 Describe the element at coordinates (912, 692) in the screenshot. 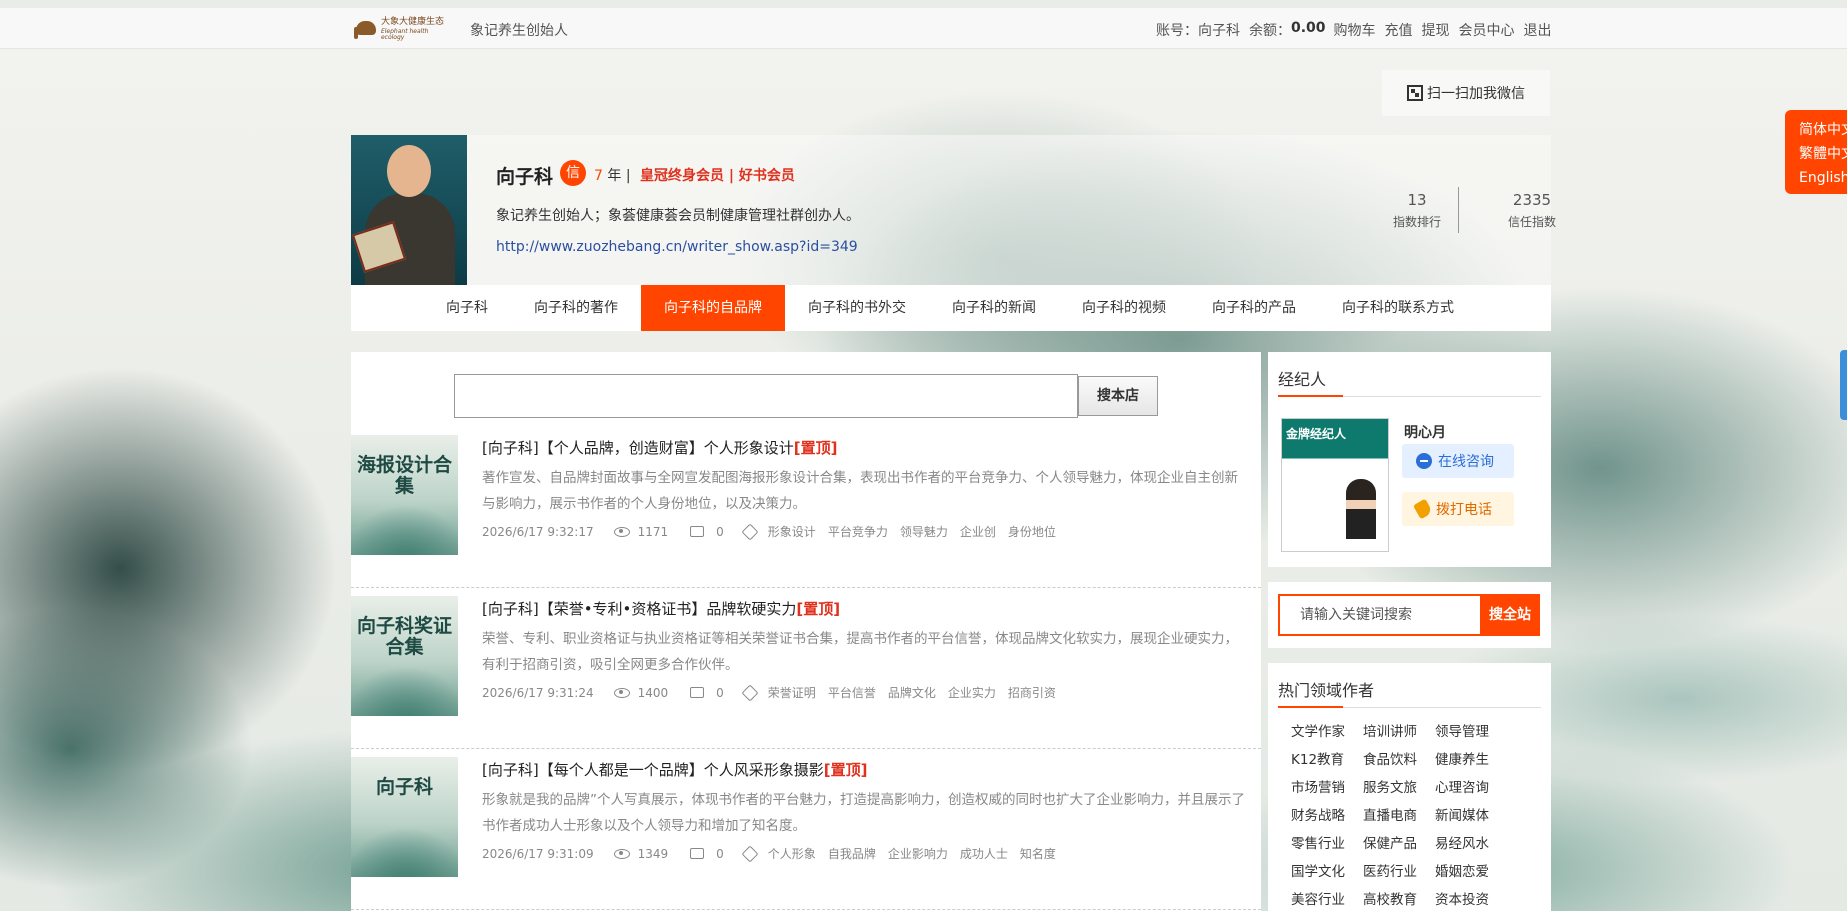

I see `item-tag: 品牌文化` at that location.